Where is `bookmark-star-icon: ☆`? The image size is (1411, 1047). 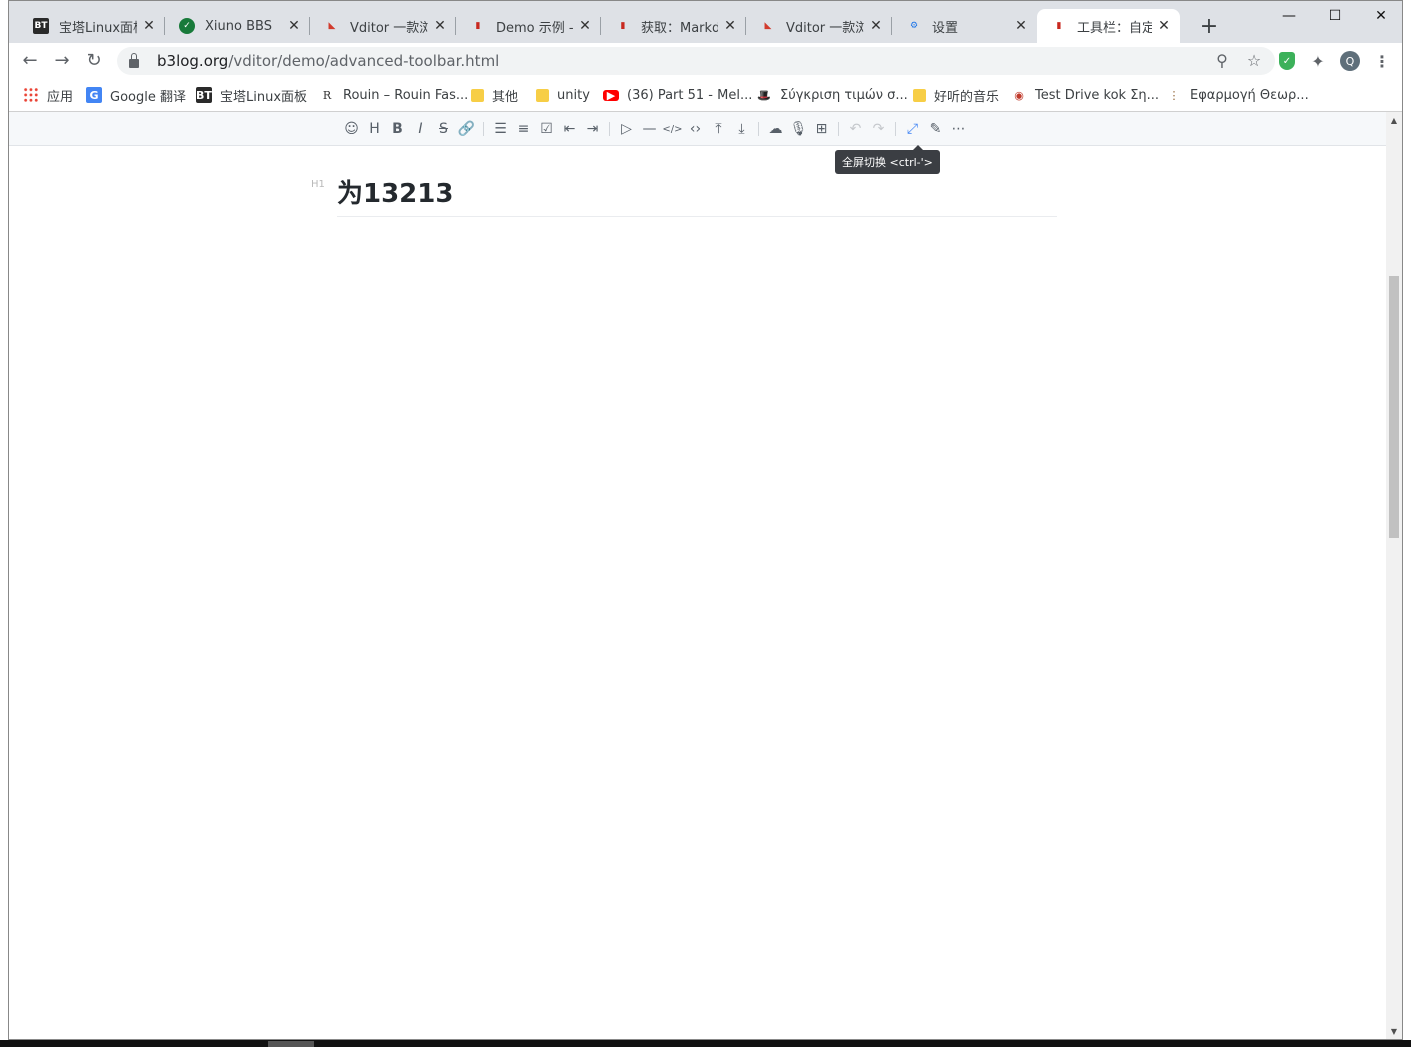
bookmark-star-icon: ☆ is located at coordinates (1254, 61).